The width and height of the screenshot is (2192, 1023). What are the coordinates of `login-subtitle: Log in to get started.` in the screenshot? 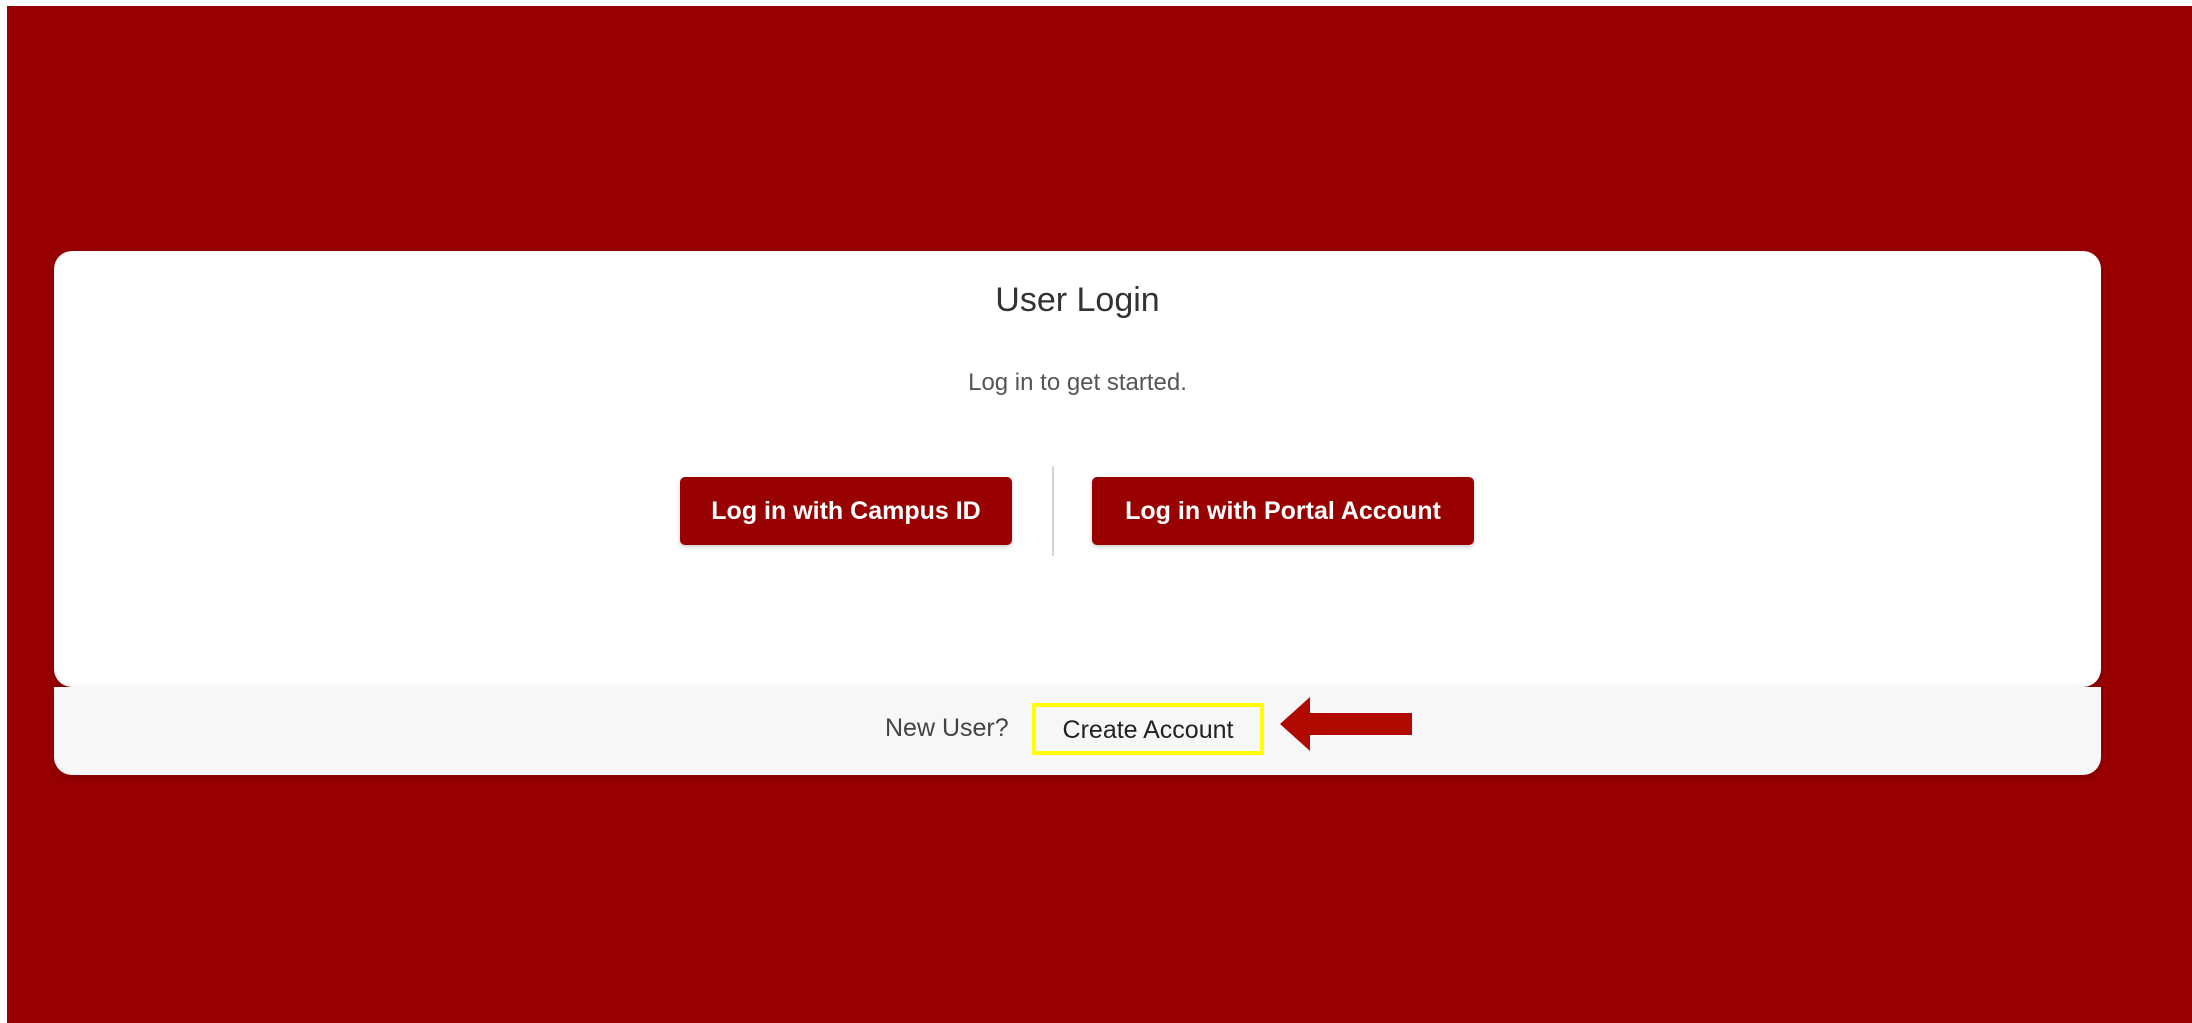 It's located at (1077, 382).